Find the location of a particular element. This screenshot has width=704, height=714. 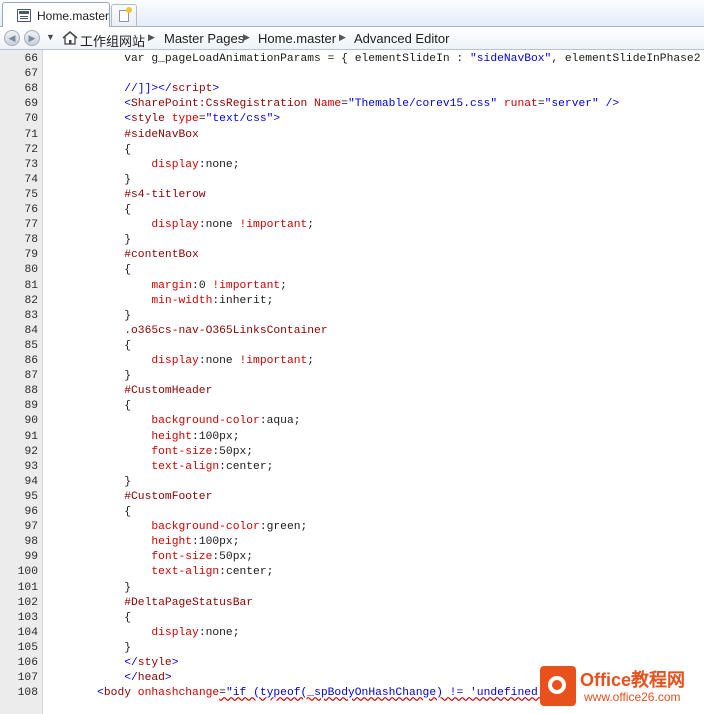

code-line: 97 background-color:green; is located at coordinates (352, 527).